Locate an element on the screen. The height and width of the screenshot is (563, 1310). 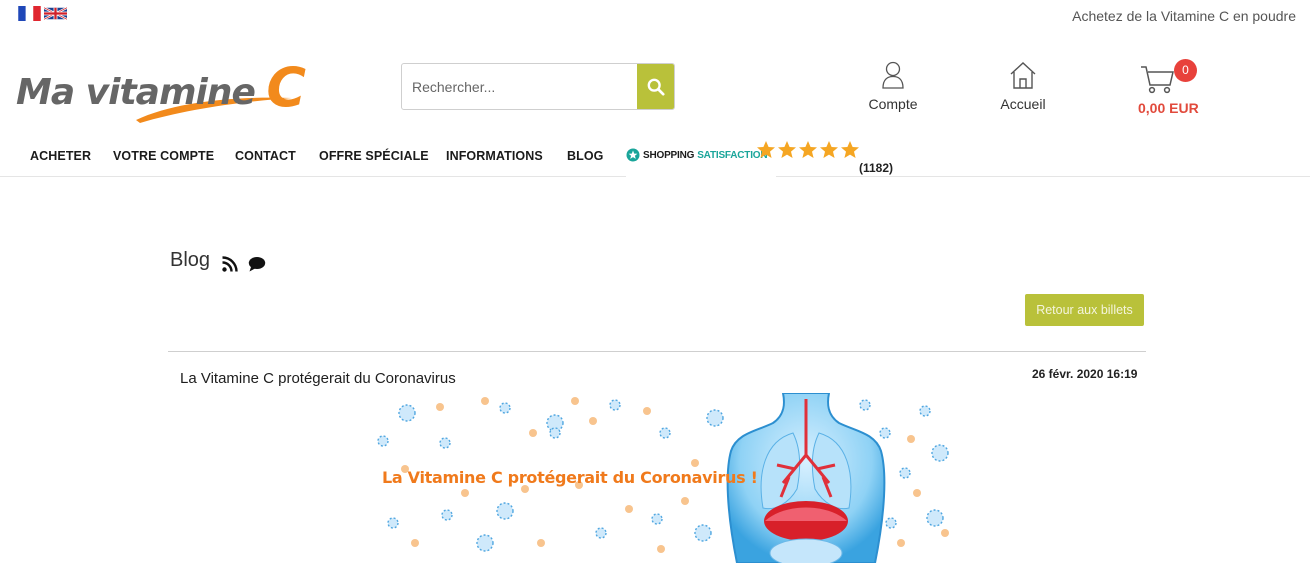
rss-icon is located at coordinates (230, 263).